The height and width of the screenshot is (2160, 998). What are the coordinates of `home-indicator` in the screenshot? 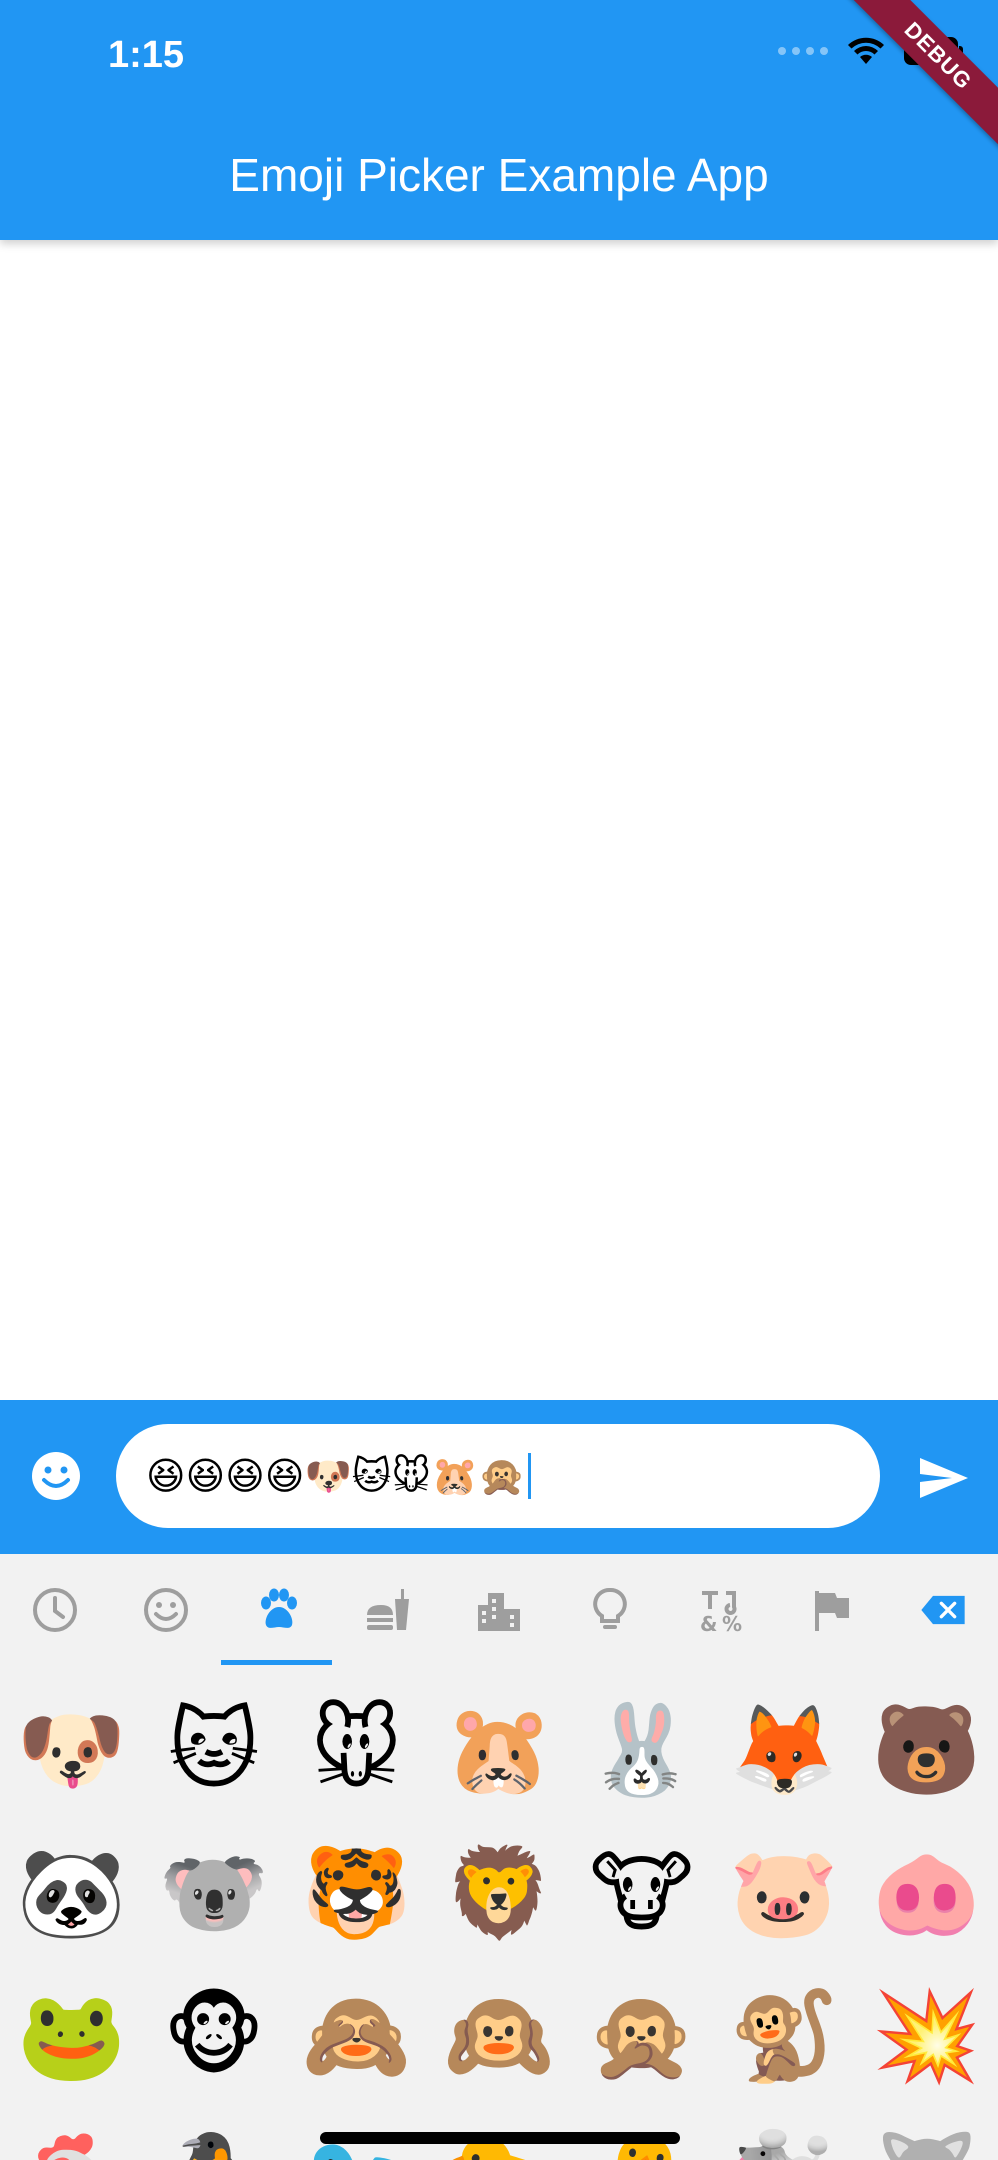 It's located at (500, 2138).